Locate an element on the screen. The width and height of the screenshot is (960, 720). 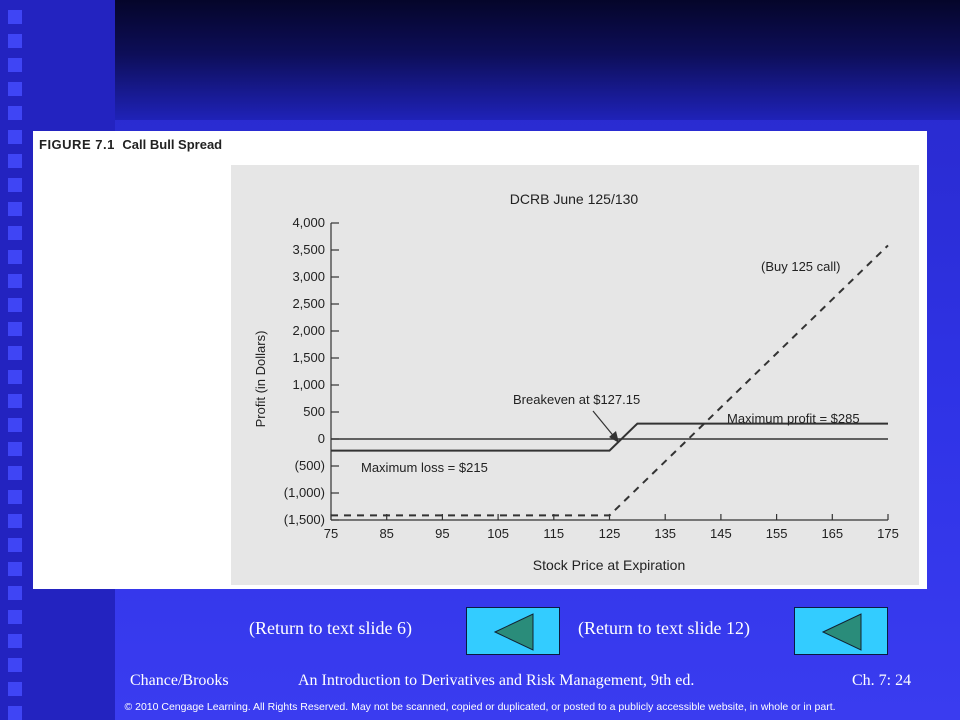
decor-squares is located at coordinates (15, 360).